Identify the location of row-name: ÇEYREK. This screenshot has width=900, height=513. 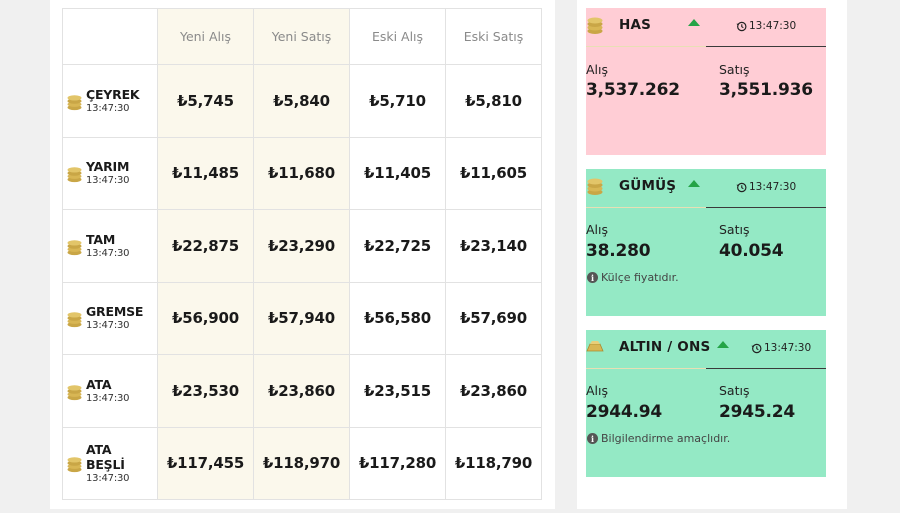
(113, 94).